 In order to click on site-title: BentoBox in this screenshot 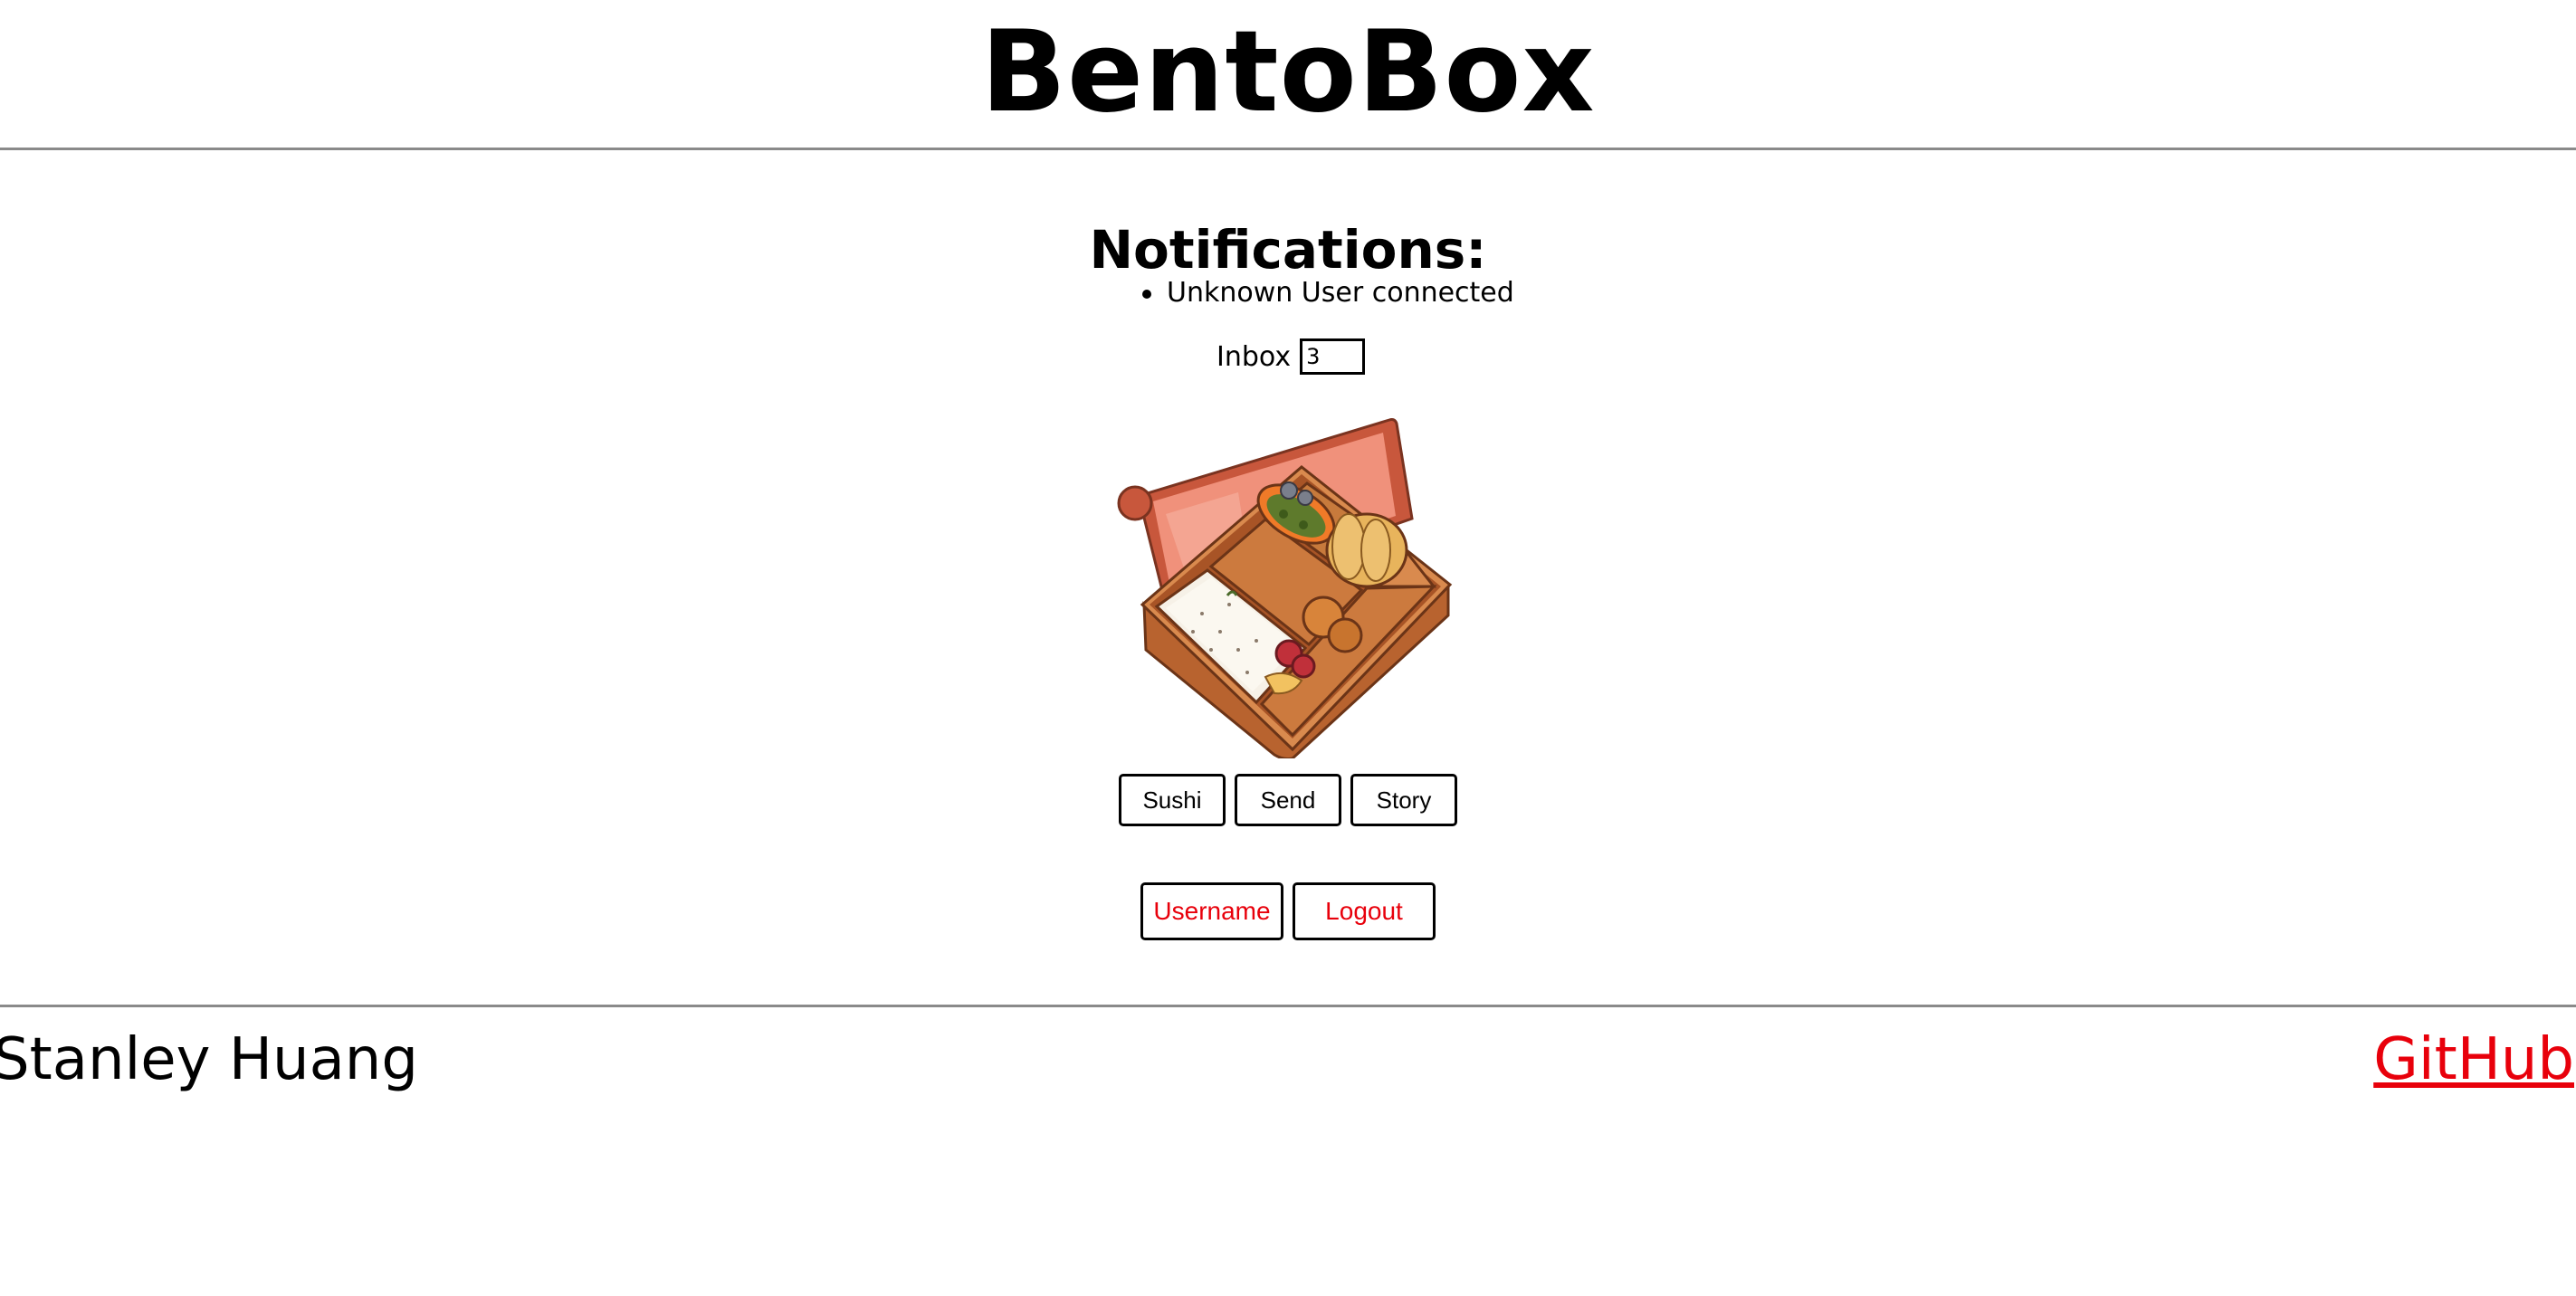, I will do `click(1288, 72)`.